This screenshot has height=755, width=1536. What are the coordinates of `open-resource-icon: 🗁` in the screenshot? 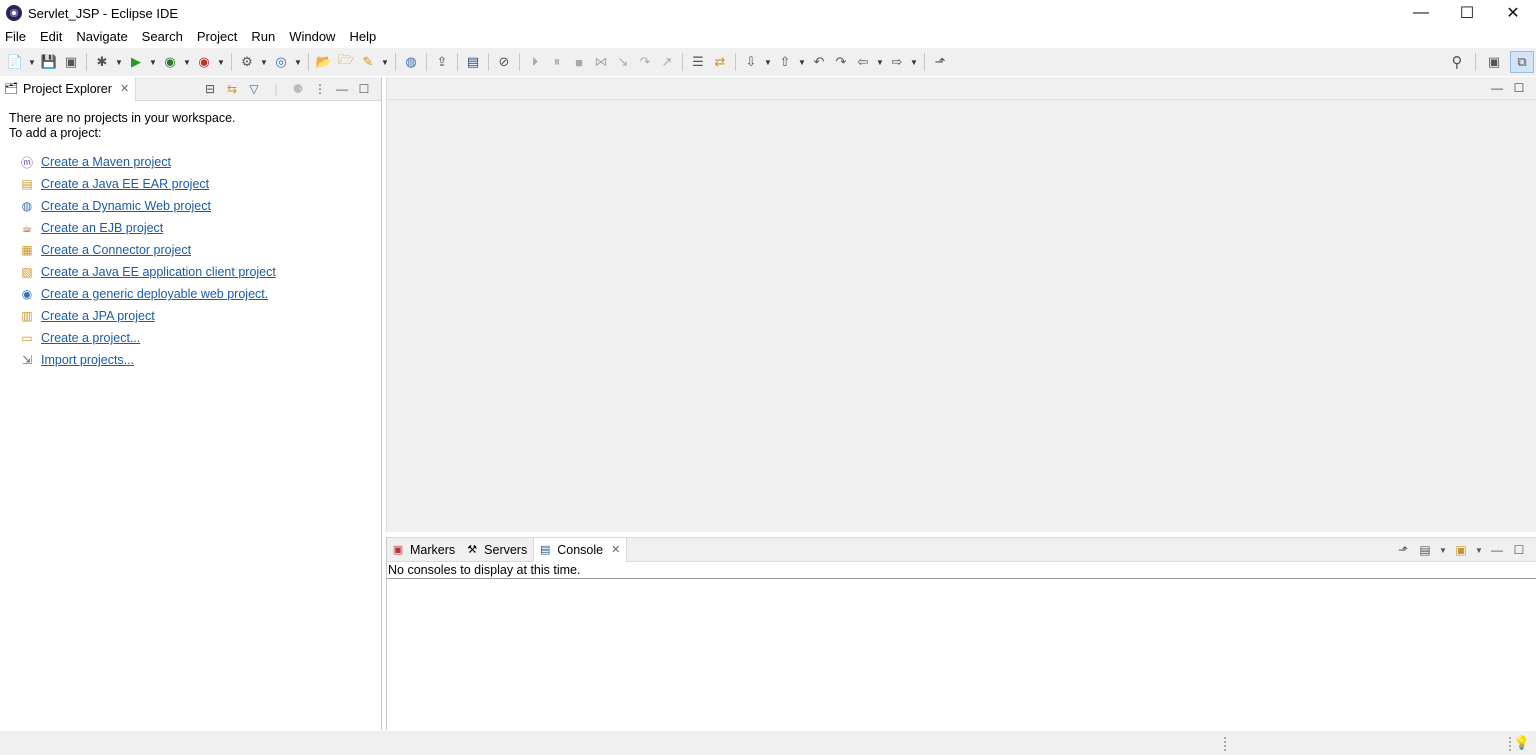 It's located at (346, 61).